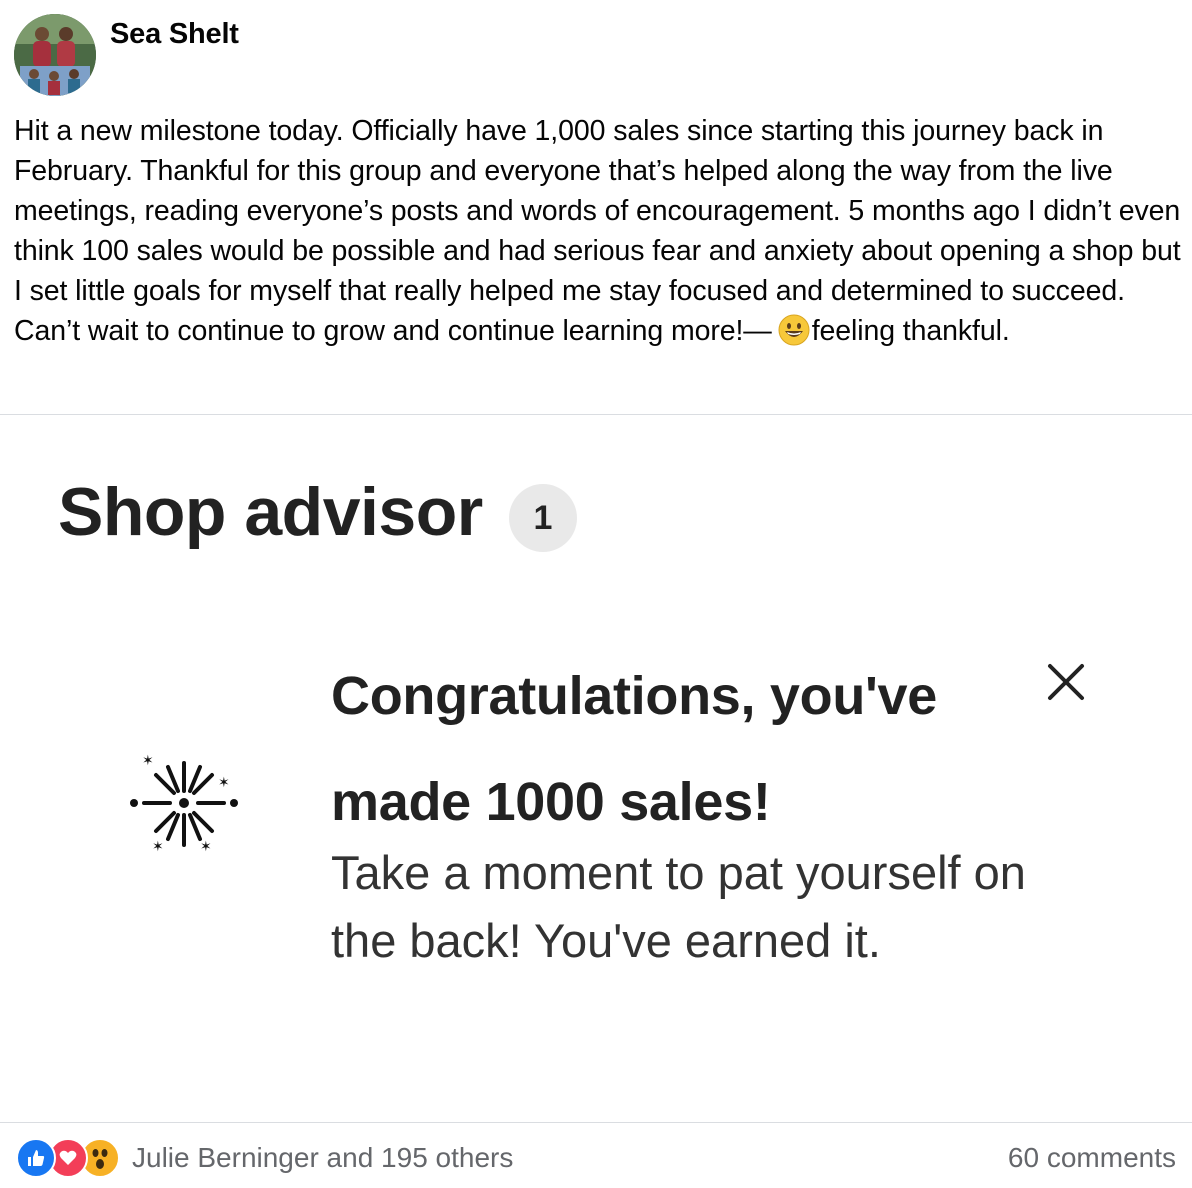 The height and width of the screenshot is (1188, 1192). Describe the element at coordinates (910, 331) in the screenshot. I see `feeling-text: feeling thankful.` at that location.